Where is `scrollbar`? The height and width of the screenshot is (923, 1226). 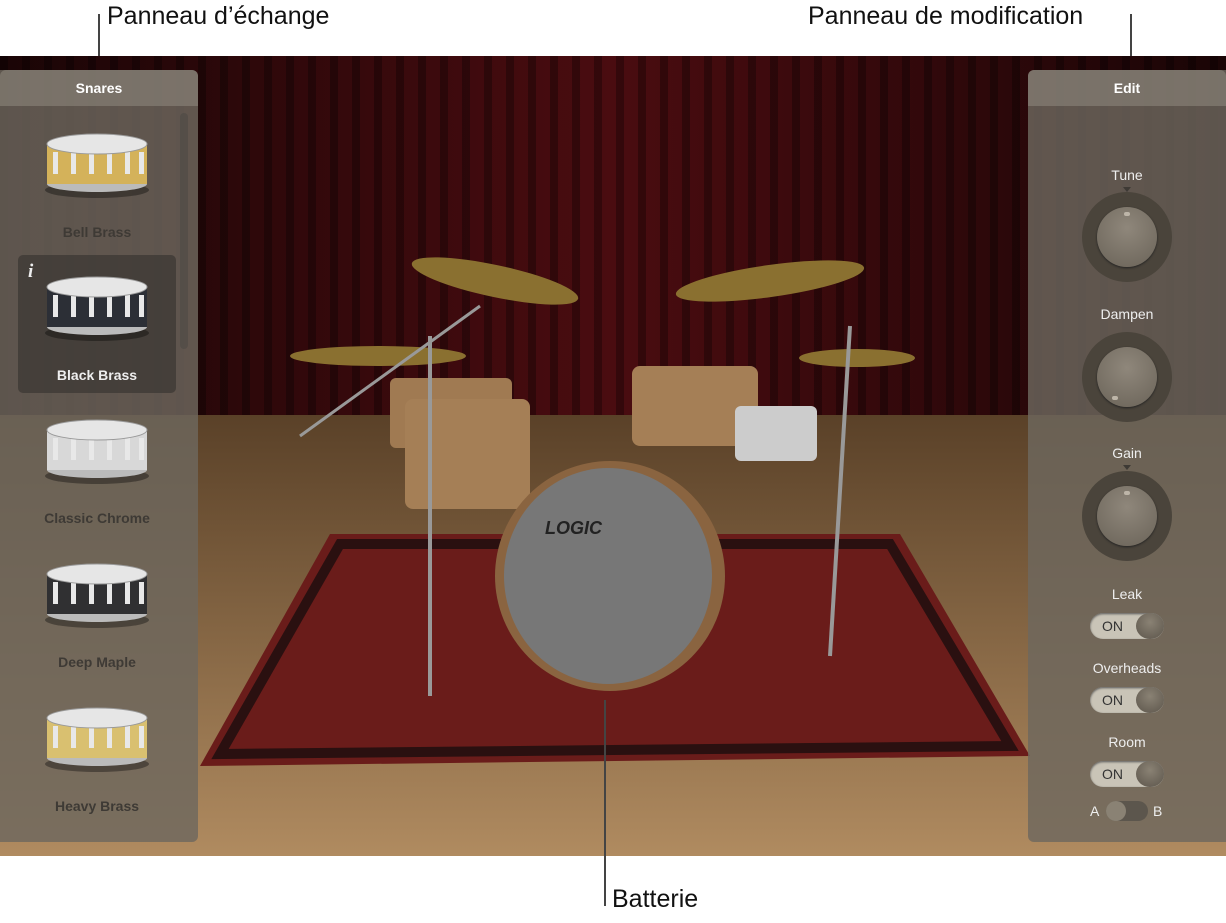
scrollbar is located at coordinates (184, 231).